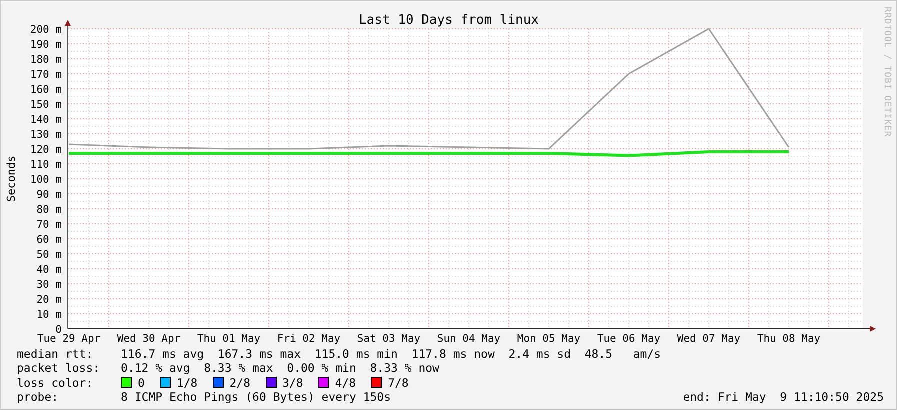 The width and height of the screenshot is (897, 410). Describe the element at coordinates (46, 135) in the screenshot. I see `tick-label: 130 m` at that location.